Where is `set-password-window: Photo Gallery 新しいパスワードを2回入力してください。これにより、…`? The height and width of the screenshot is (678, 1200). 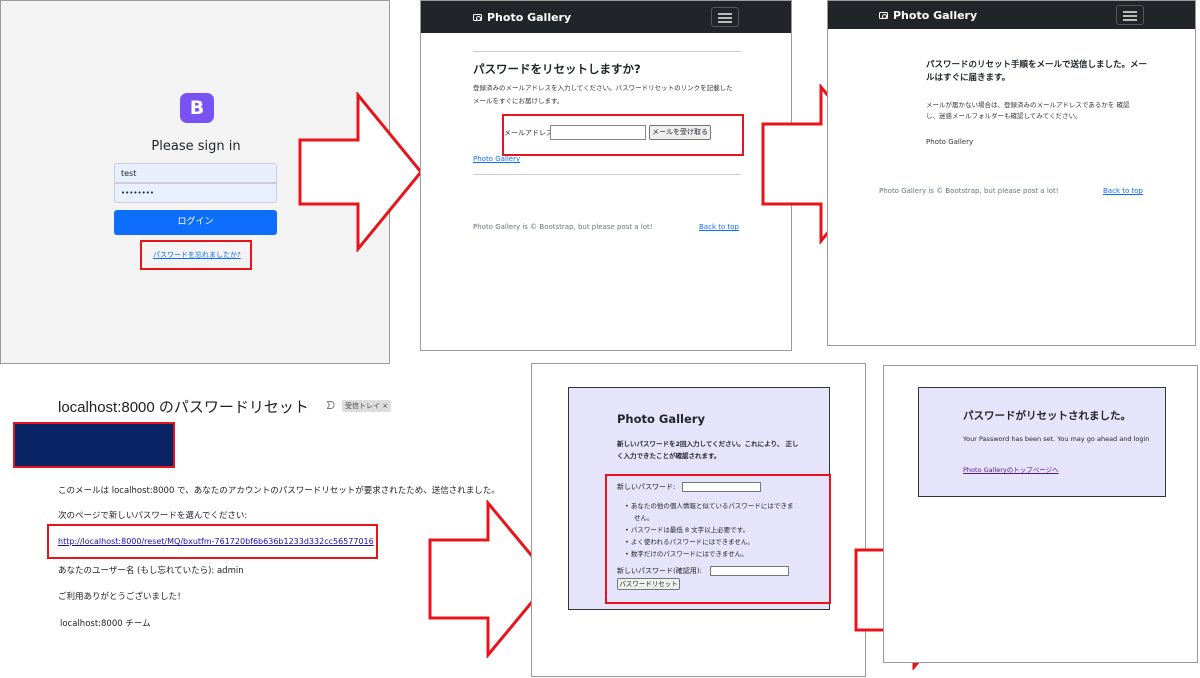
set-password-window: Photo Gallery 新しいパスワードを2回入力してください。これにより、… is located at coordinates (698, 520).